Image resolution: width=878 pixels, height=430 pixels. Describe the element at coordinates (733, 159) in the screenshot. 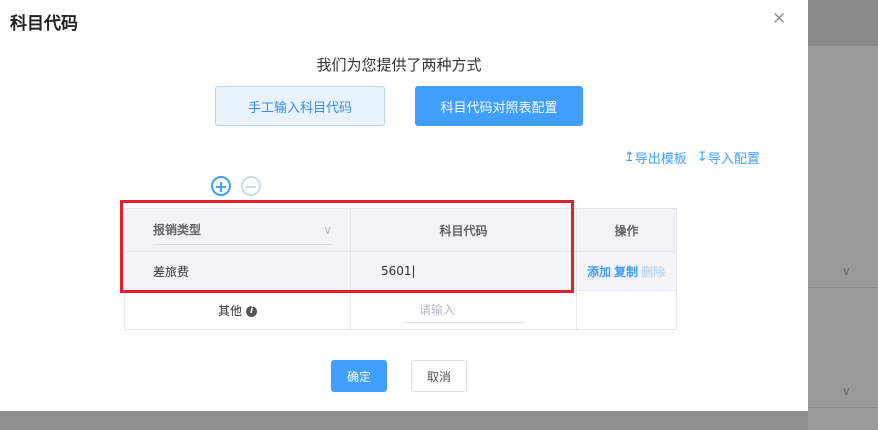

I see `import-config-label: 导入配置` at that location.